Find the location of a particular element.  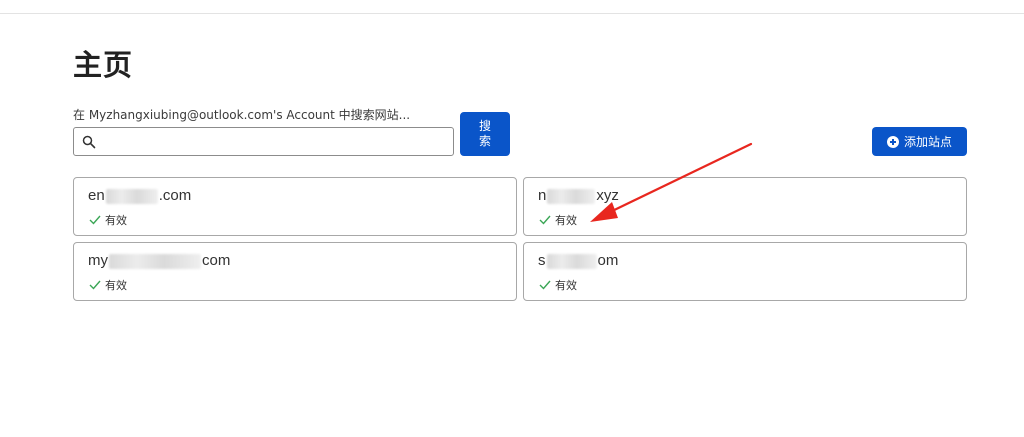

site-domain: s om is located at coordinates (578, 260).